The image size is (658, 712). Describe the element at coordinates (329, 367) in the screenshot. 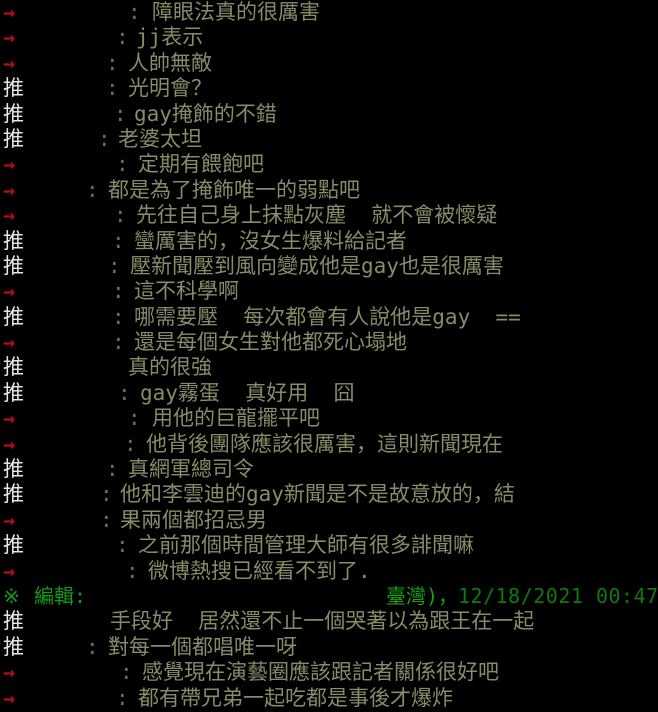

I see `comment-line: 推 真的很強` at that location.